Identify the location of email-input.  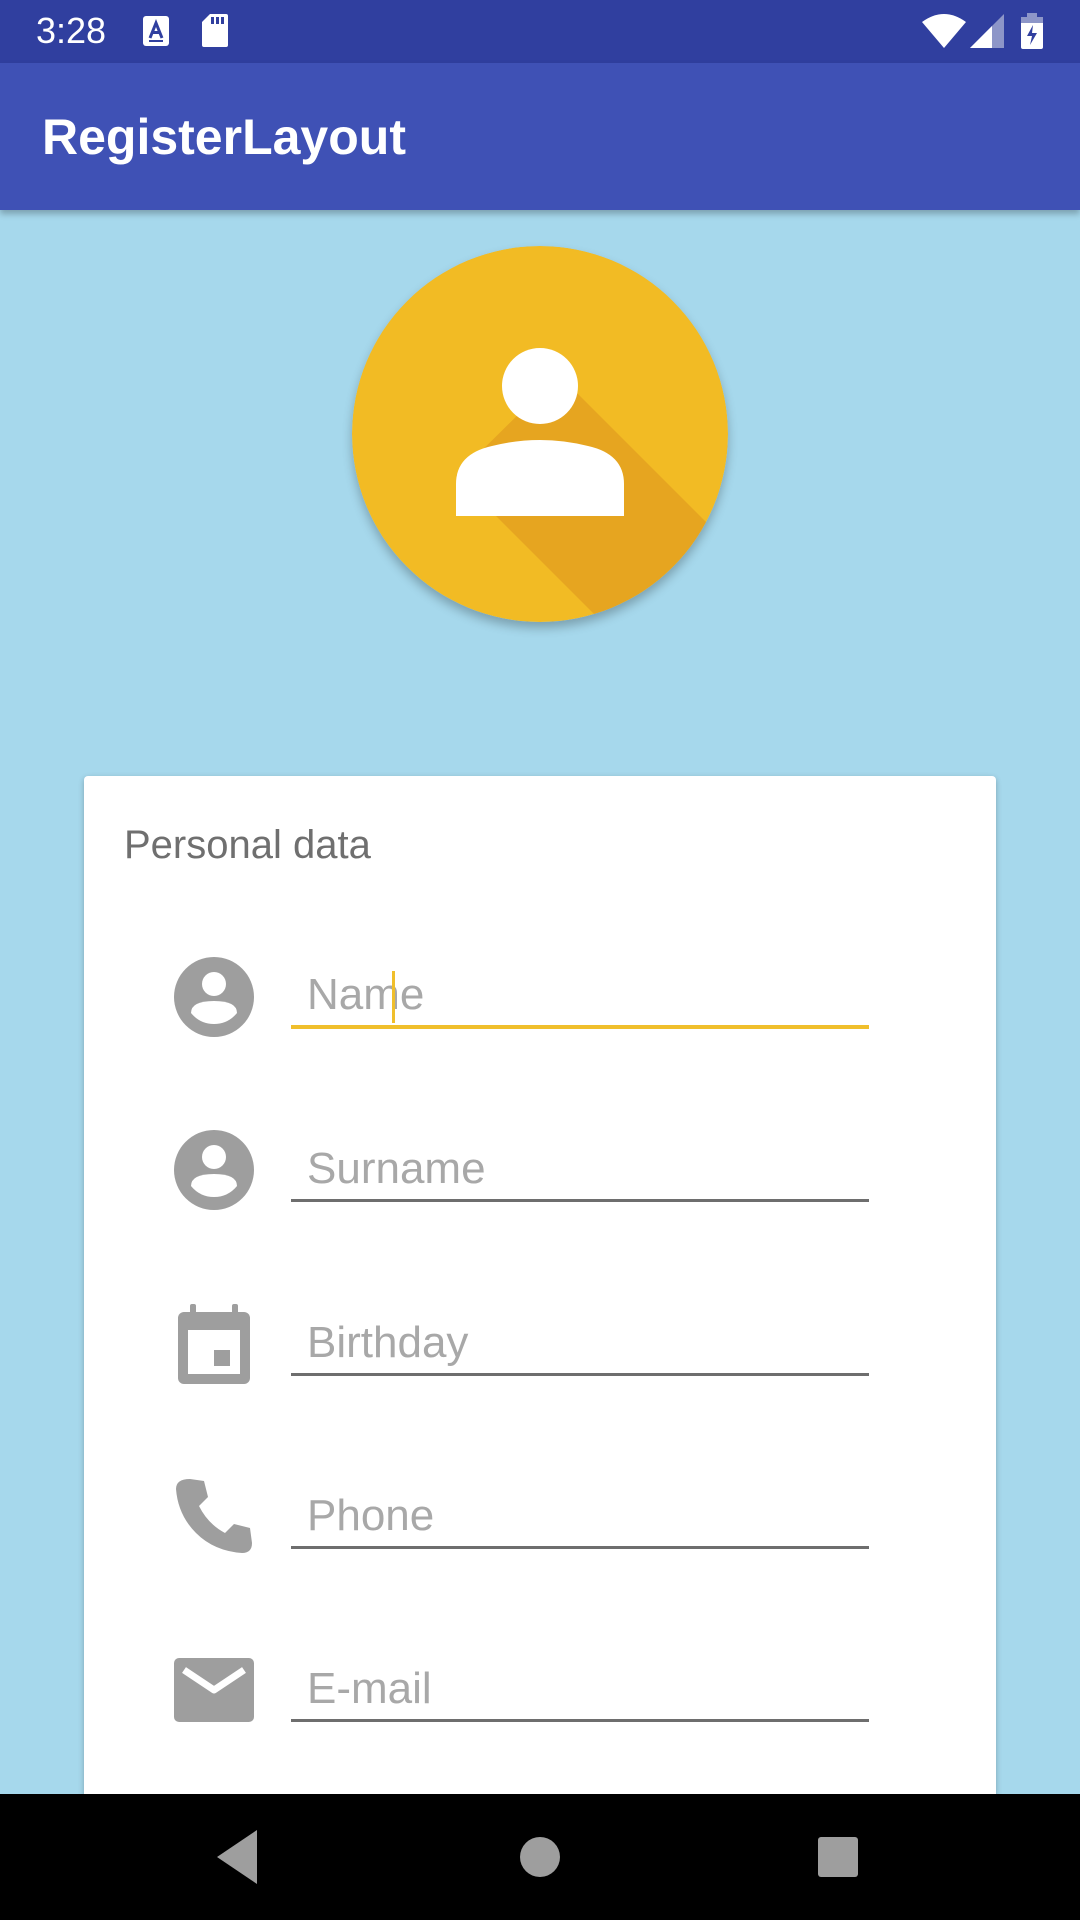
(580, 1690).